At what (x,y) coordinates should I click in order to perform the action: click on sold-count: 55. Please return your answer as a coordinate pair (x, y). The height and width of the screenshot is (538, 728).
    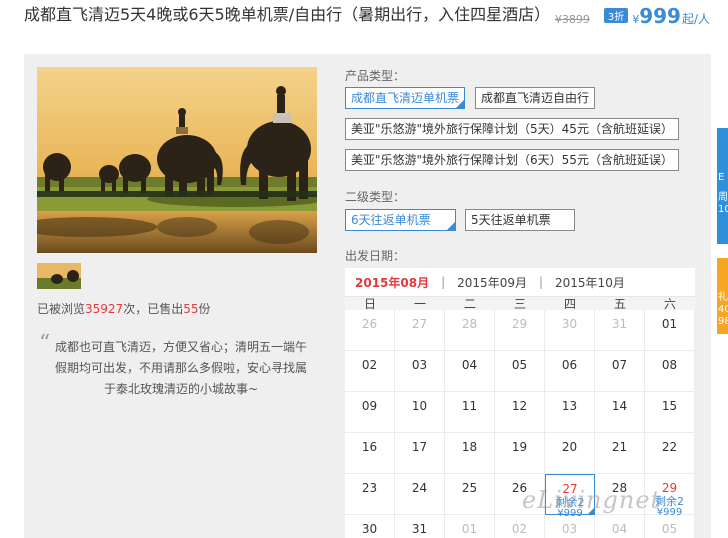
    Looking at the image, I should click on (191, 309).